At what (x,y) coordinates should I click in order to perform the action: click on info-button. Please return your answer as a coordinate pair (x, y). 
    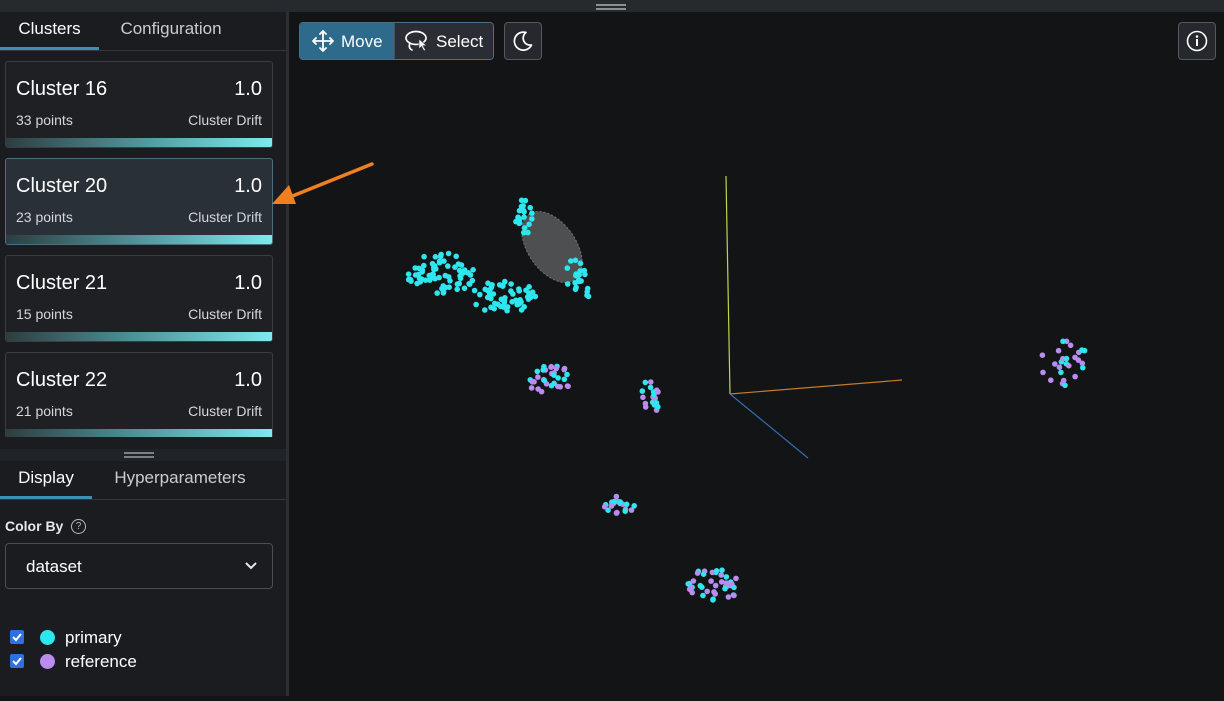
    Looking at the image, I should click on (1197, 41).